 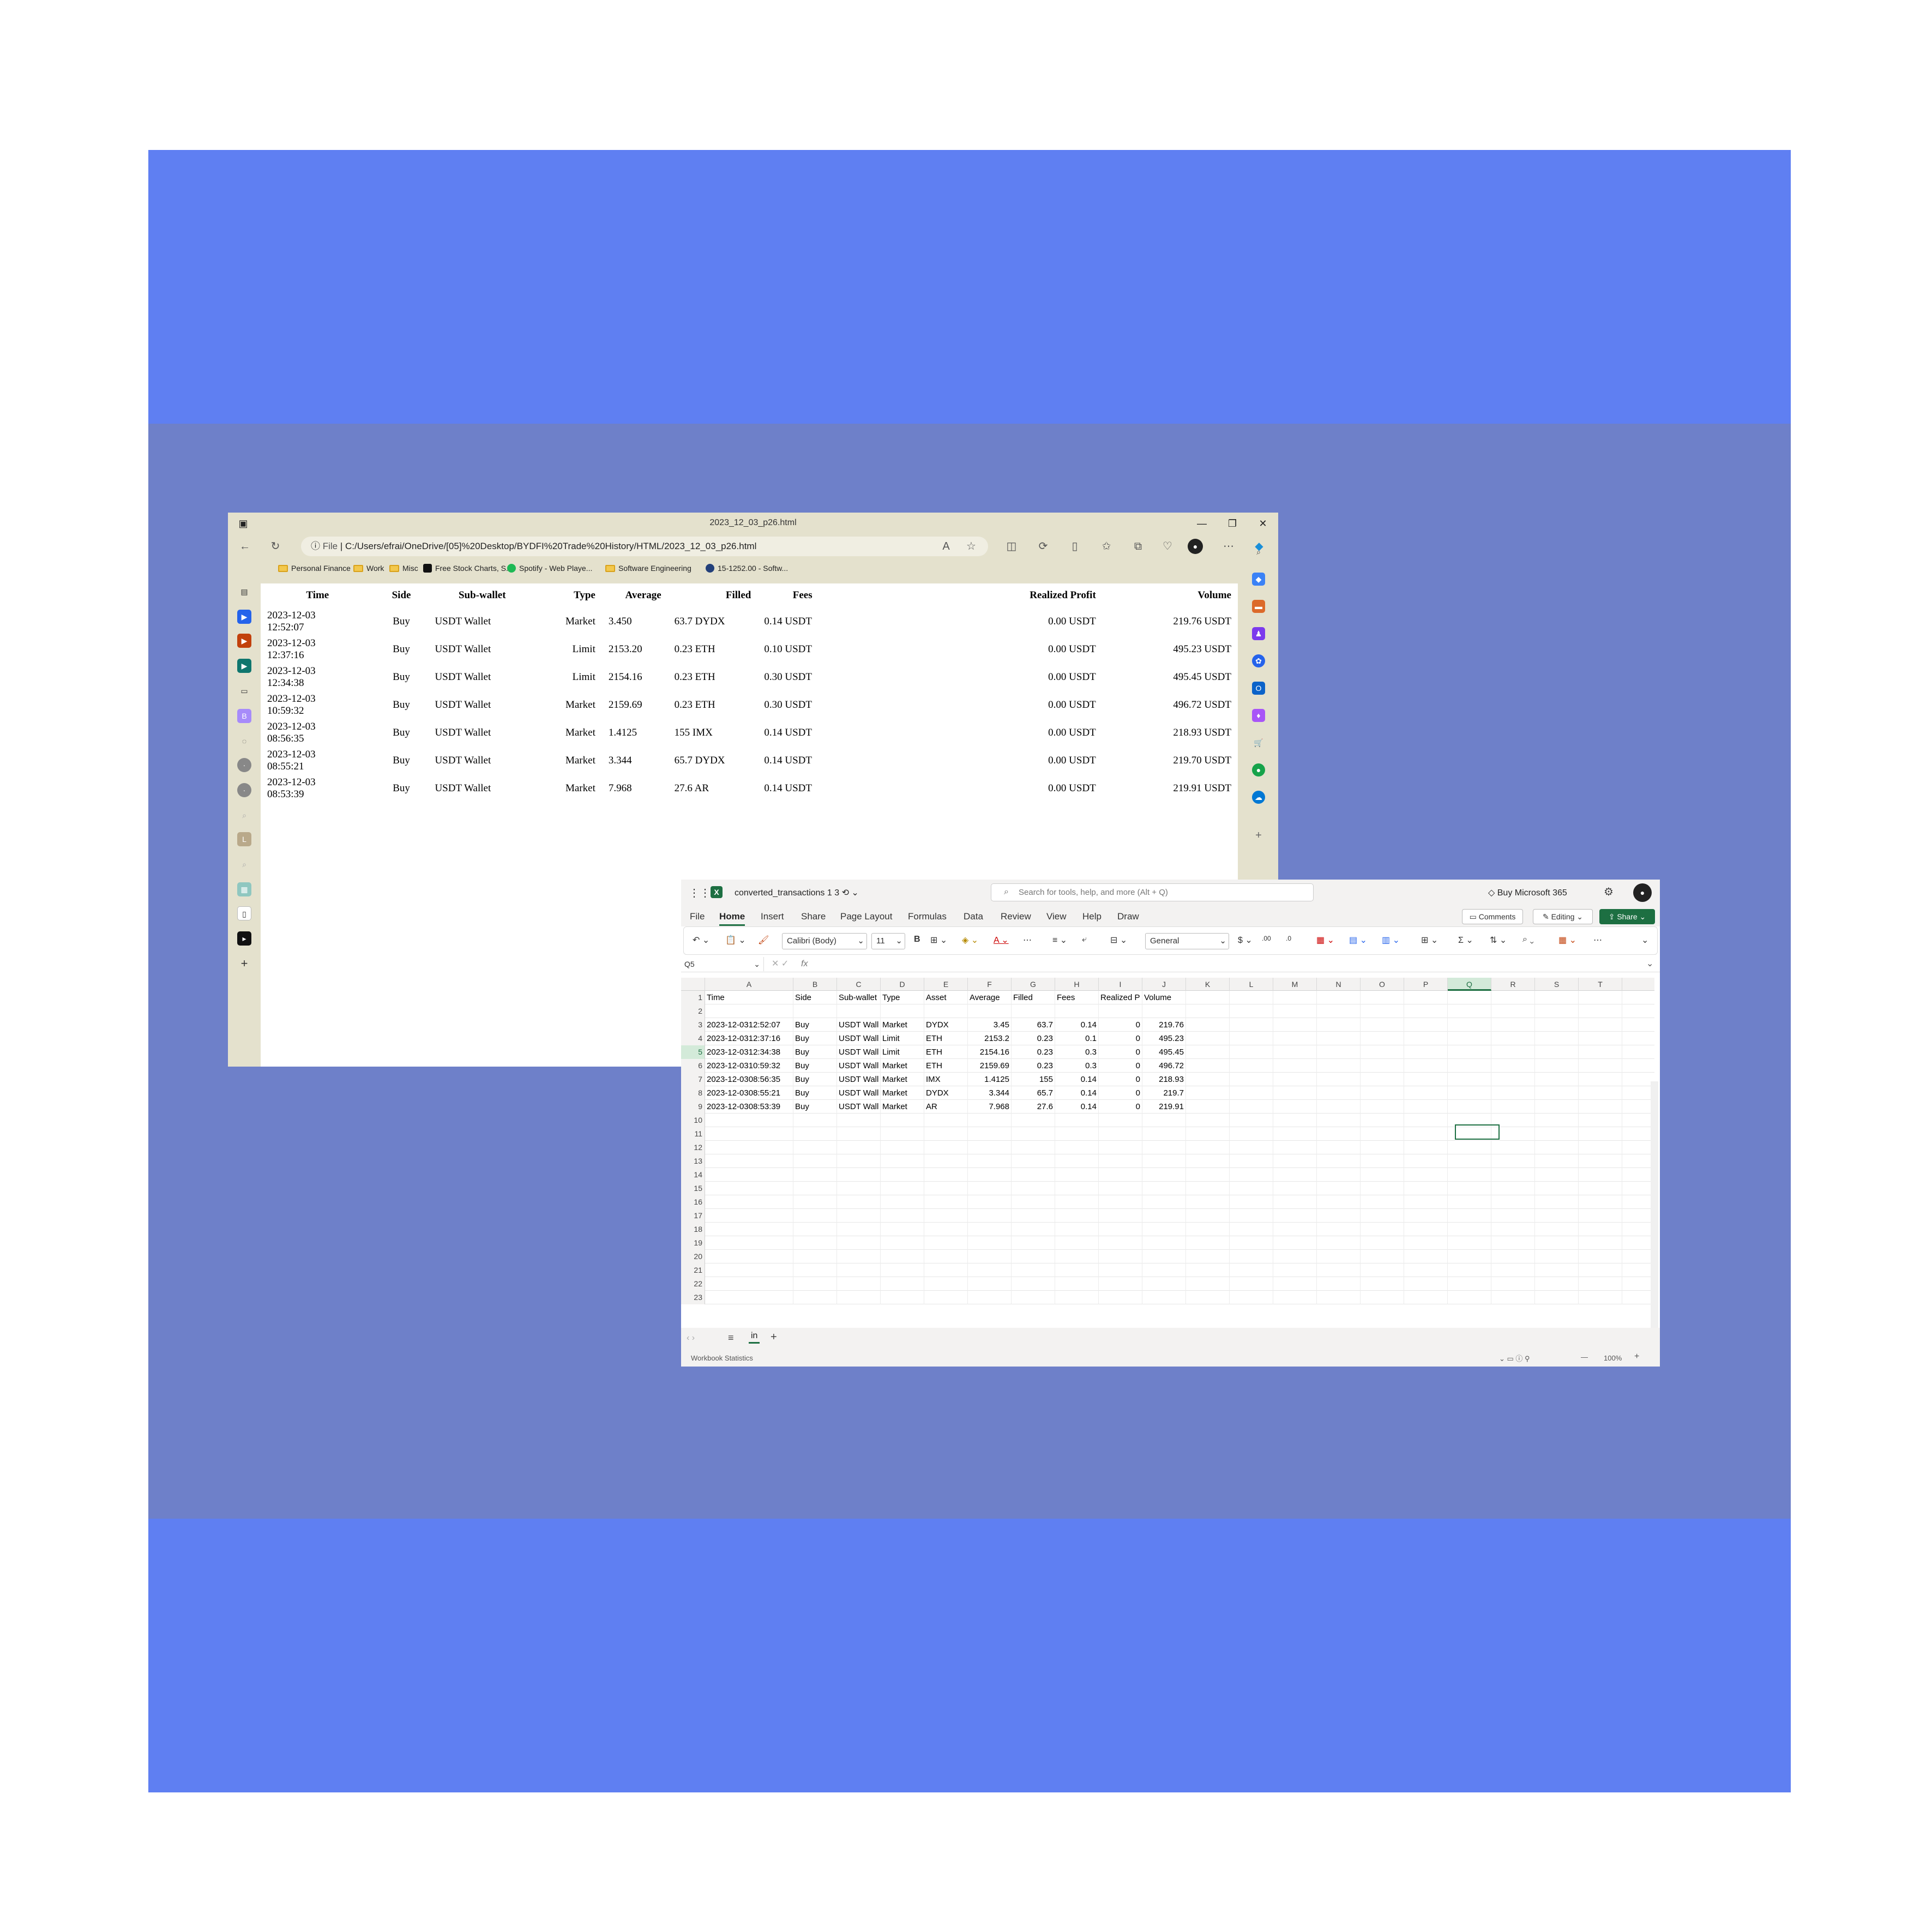 What do you see at coordinates (697, 916) in the screenshot?
I see `tab-file: File` at bounding box center [697, 916].